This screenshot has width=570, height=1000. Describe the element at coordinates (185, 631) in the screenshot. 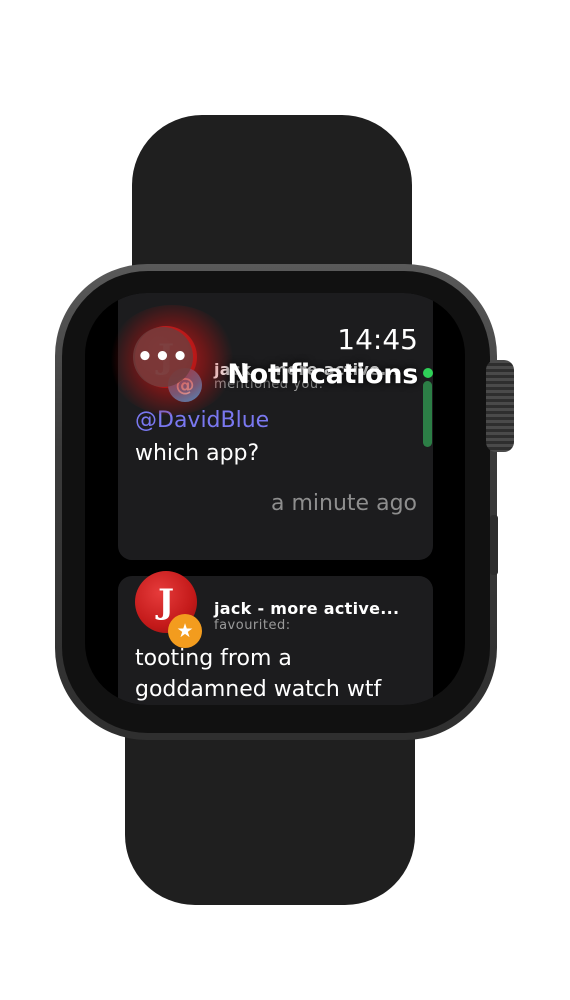

I see `star-icon: ★` at that location.